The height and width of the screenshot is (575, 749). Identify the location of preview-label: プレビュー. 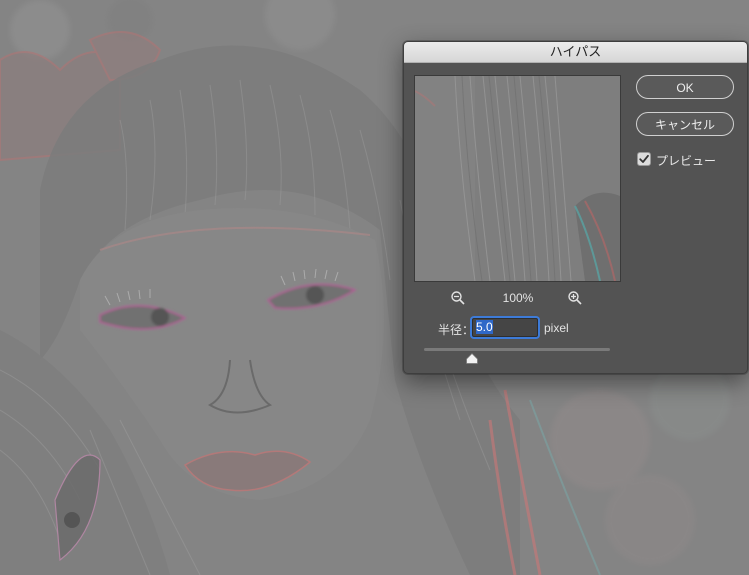
(686, 161).